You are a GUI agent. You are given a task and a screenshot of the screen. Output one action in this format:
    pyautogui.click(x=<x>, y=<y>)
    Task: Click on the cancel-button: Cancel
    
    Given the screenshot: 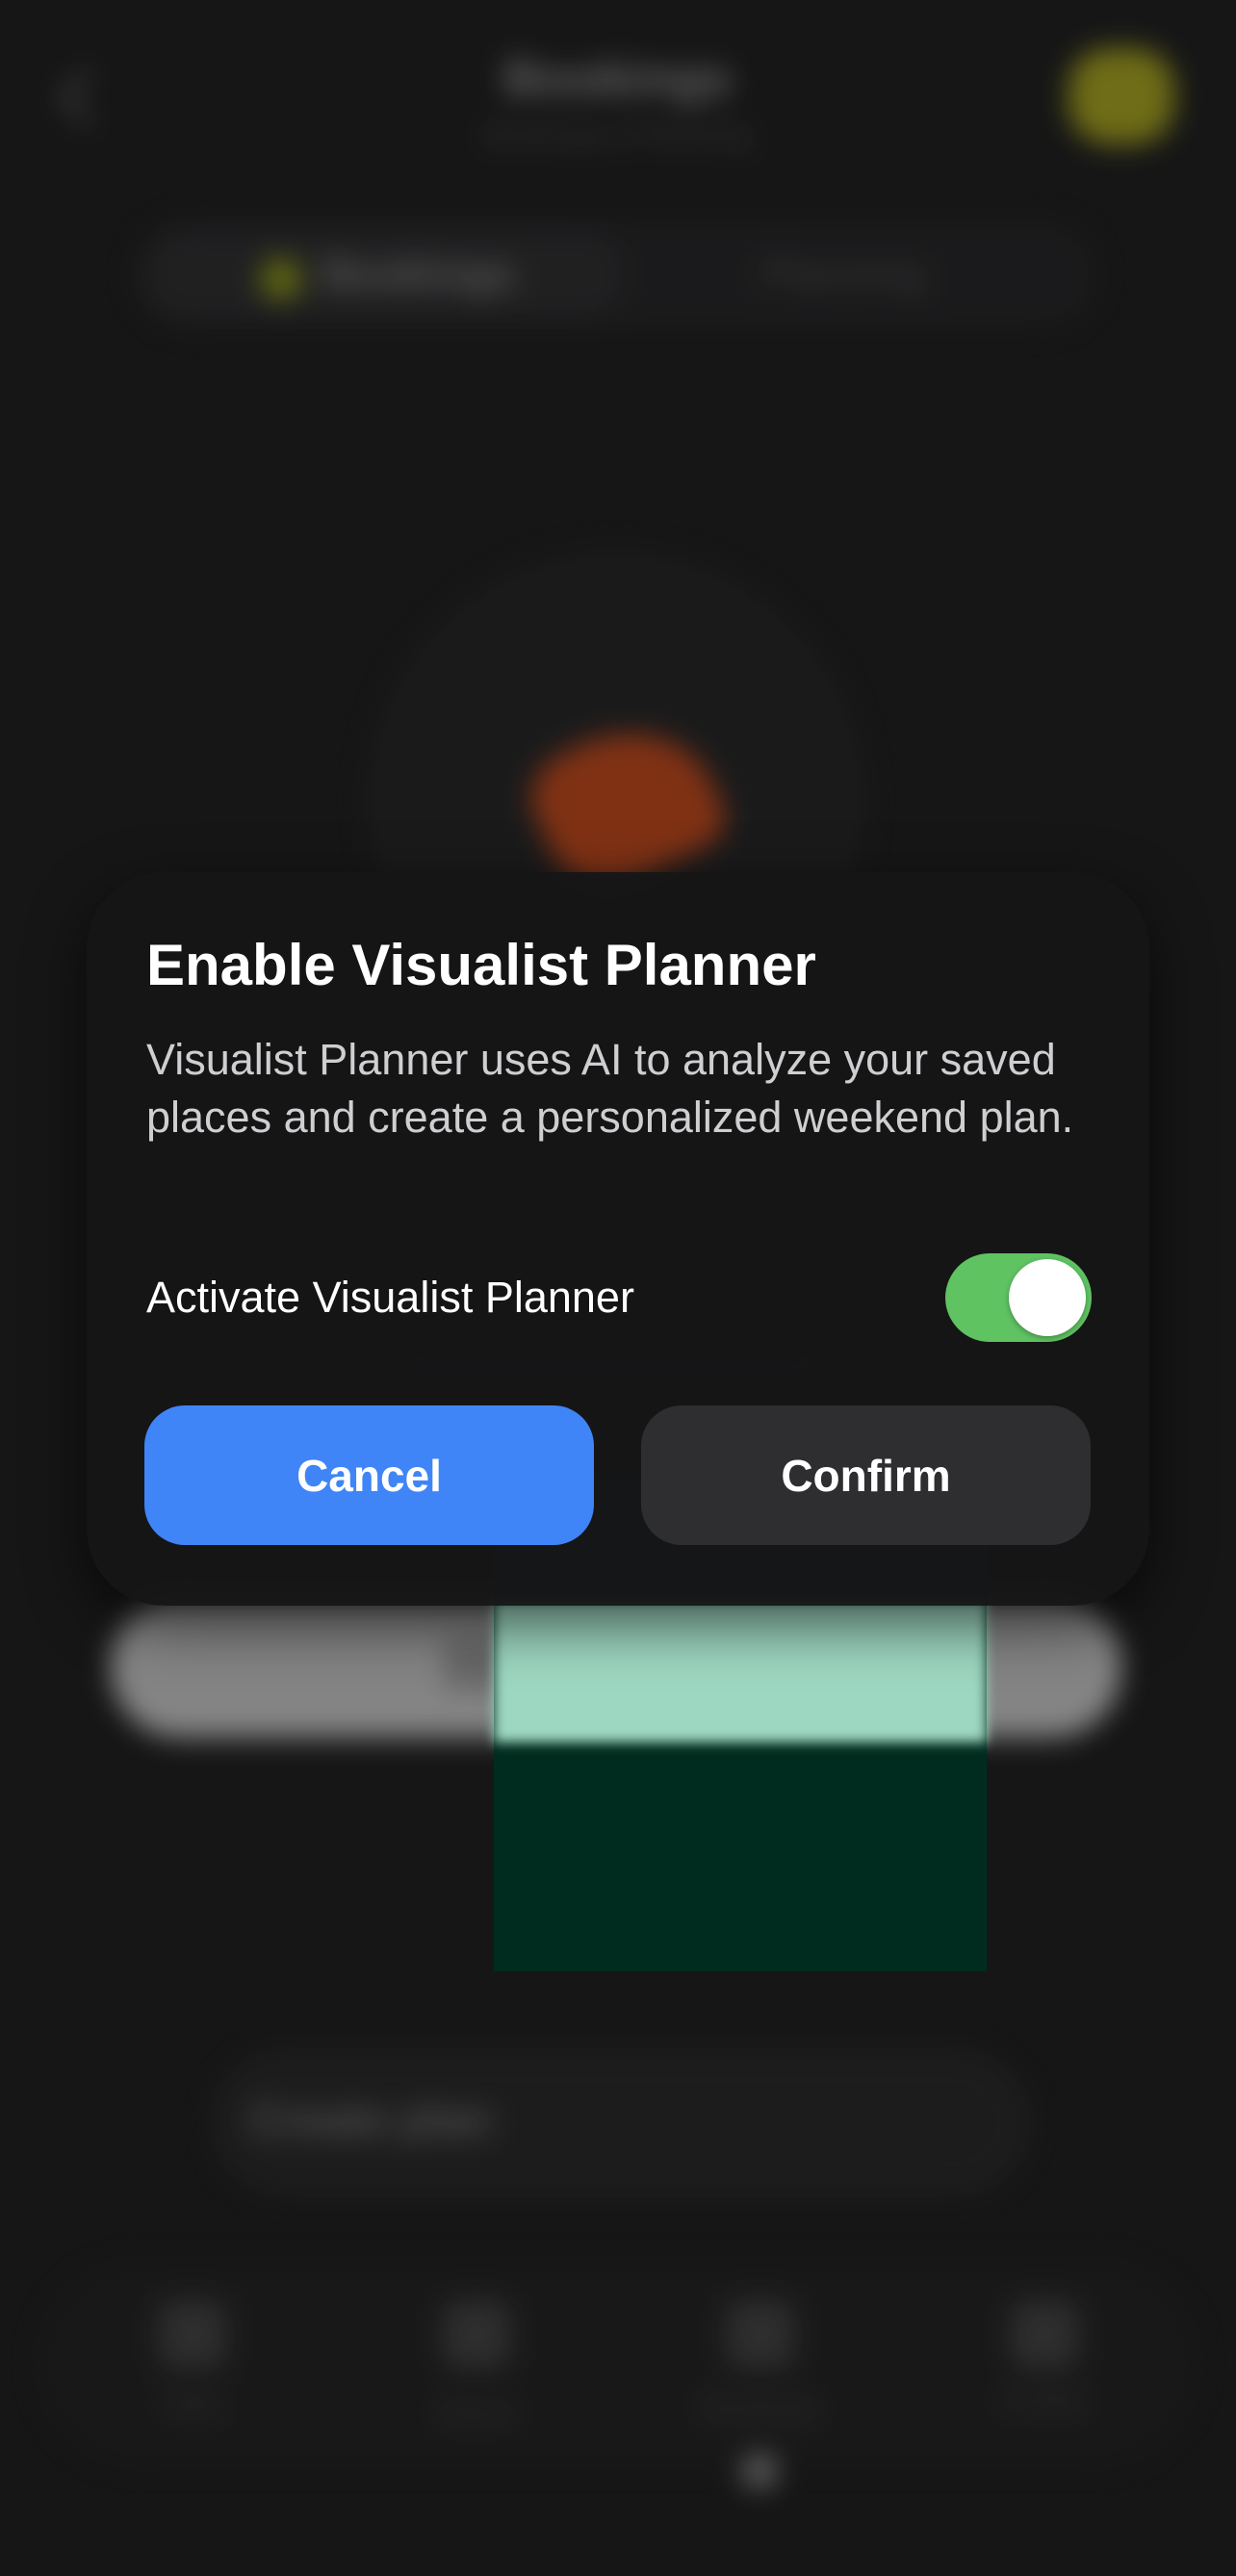 What is the action you would take?
    pyautogui.click(x=369, y=1475)
    